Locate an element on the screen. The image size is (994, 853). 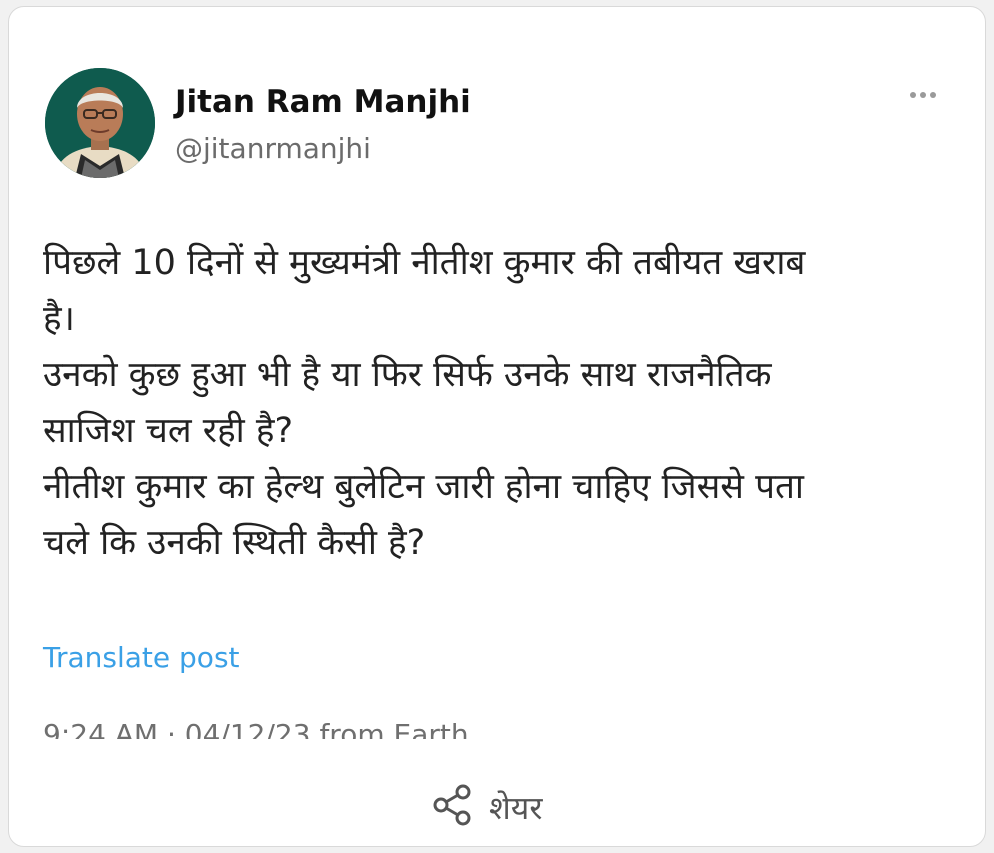
avatar is located at coordinates (100, 123).